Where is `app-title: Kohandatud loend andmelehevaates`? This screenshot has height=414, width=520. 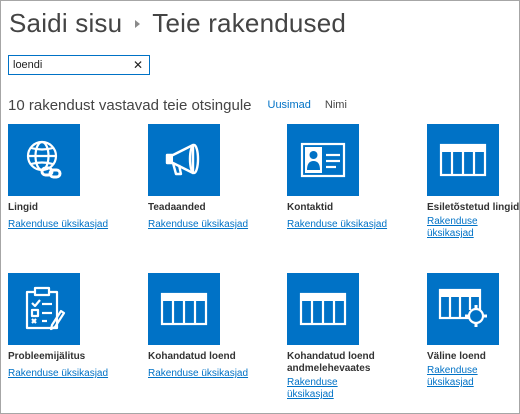 app-title: Kohandatud loend andmelehevaates is located at coordinates (331, 362).